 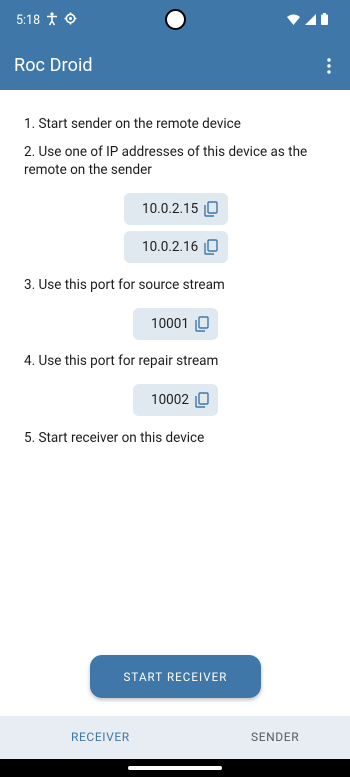 What do you see at coordinates (275, 737) in the screenshot?
I see `tab-sender: SENDER` at bounding box center [275, 737].